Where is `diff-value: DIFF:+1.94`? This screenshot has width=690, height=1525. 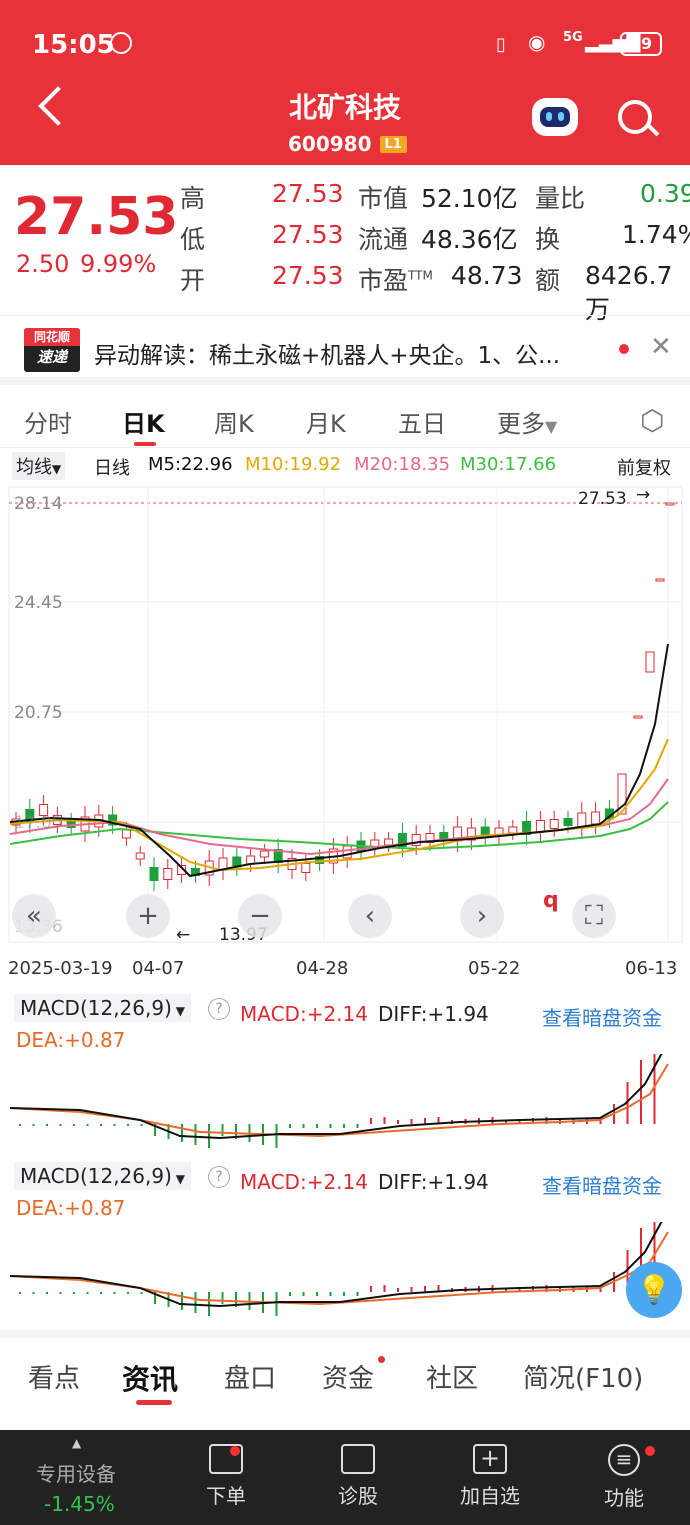 diff-value: DIFF:+1.94 is located at coordinates (433, 1014).